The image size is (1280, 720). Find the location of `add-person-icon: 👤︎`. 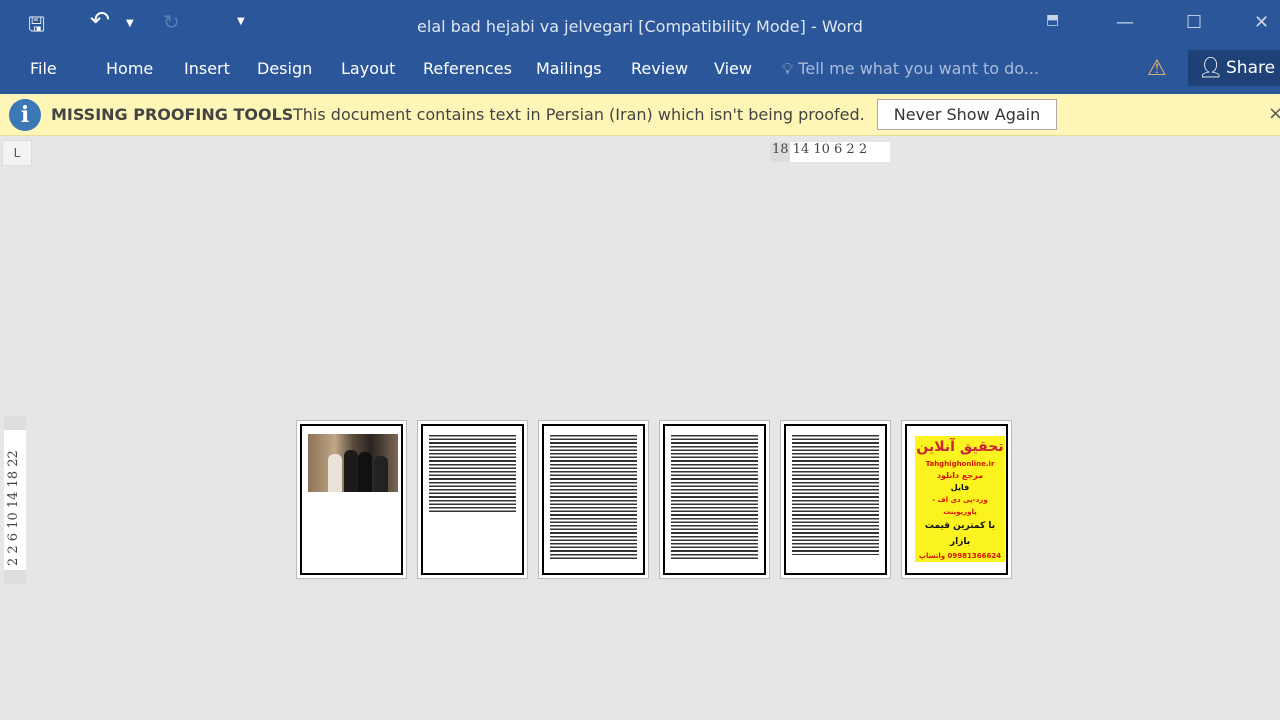

add-person-icon: 👤︎ is located at coordinates (1211, 67).